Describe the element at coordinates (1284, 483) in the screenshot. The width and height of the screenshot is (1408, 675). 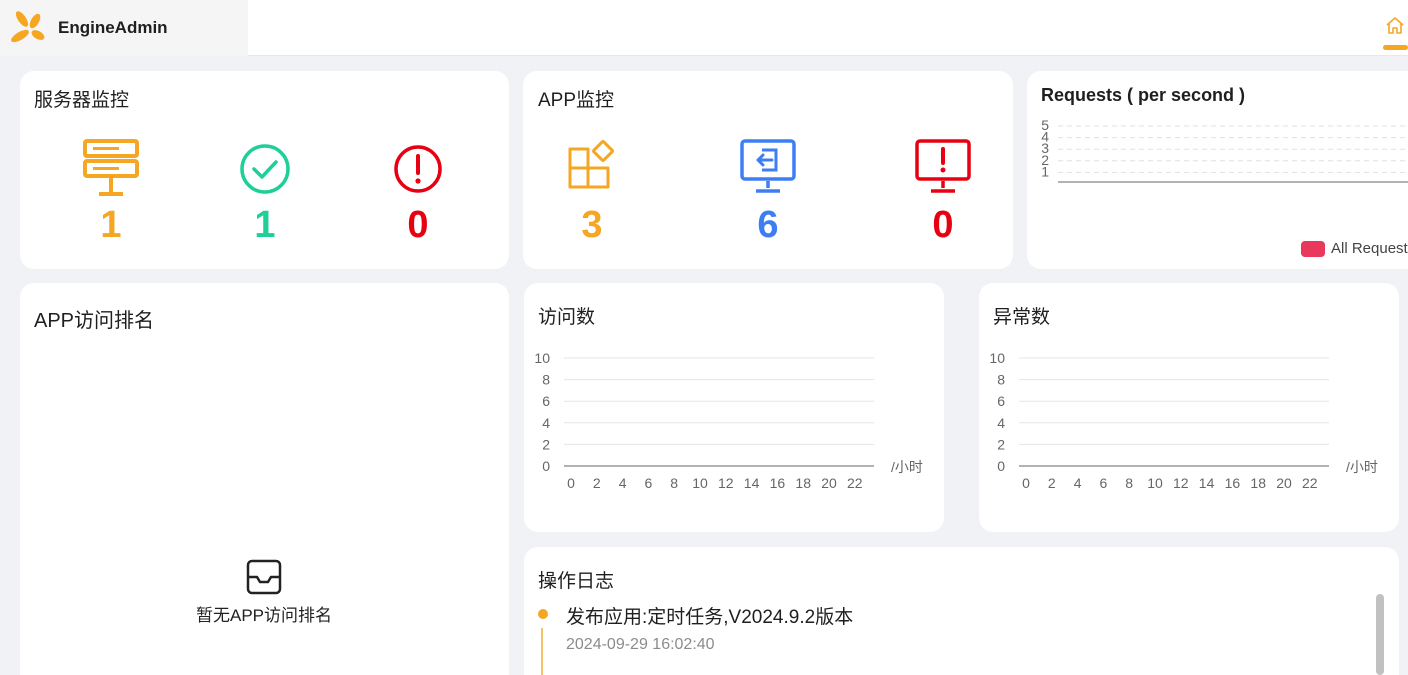
I see `errors-x-tick-label: 20` at that location.